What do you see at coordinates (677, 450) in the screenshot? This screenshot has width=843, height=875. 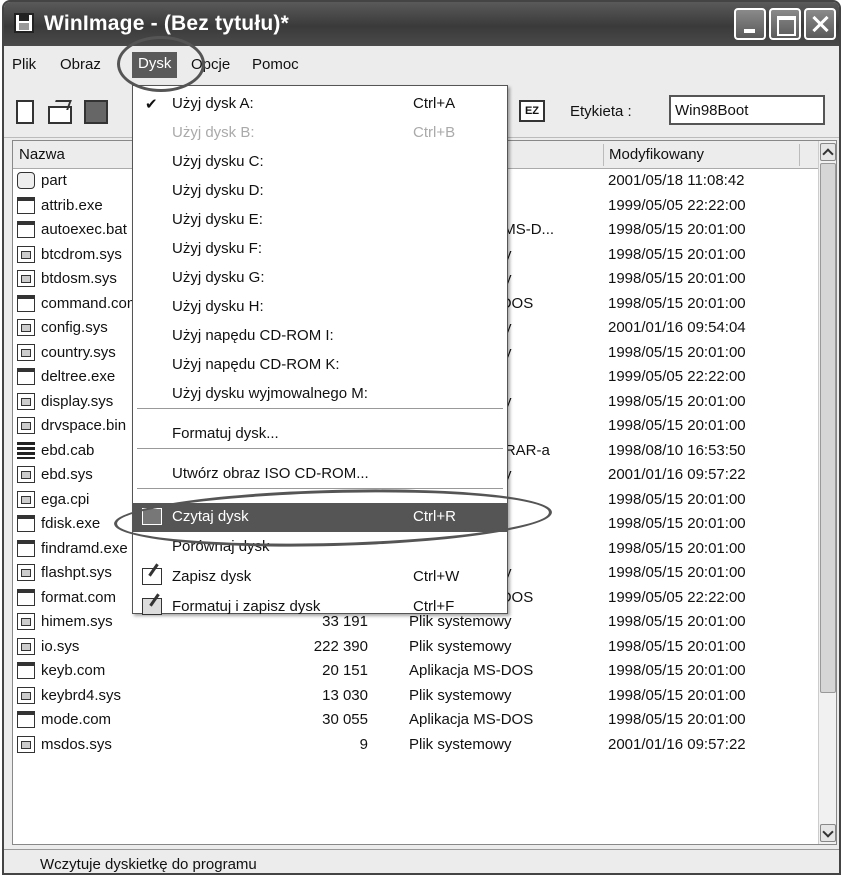 I see `file-date: 1998/08/10 16:53:50` at bounding box center [677, 450].